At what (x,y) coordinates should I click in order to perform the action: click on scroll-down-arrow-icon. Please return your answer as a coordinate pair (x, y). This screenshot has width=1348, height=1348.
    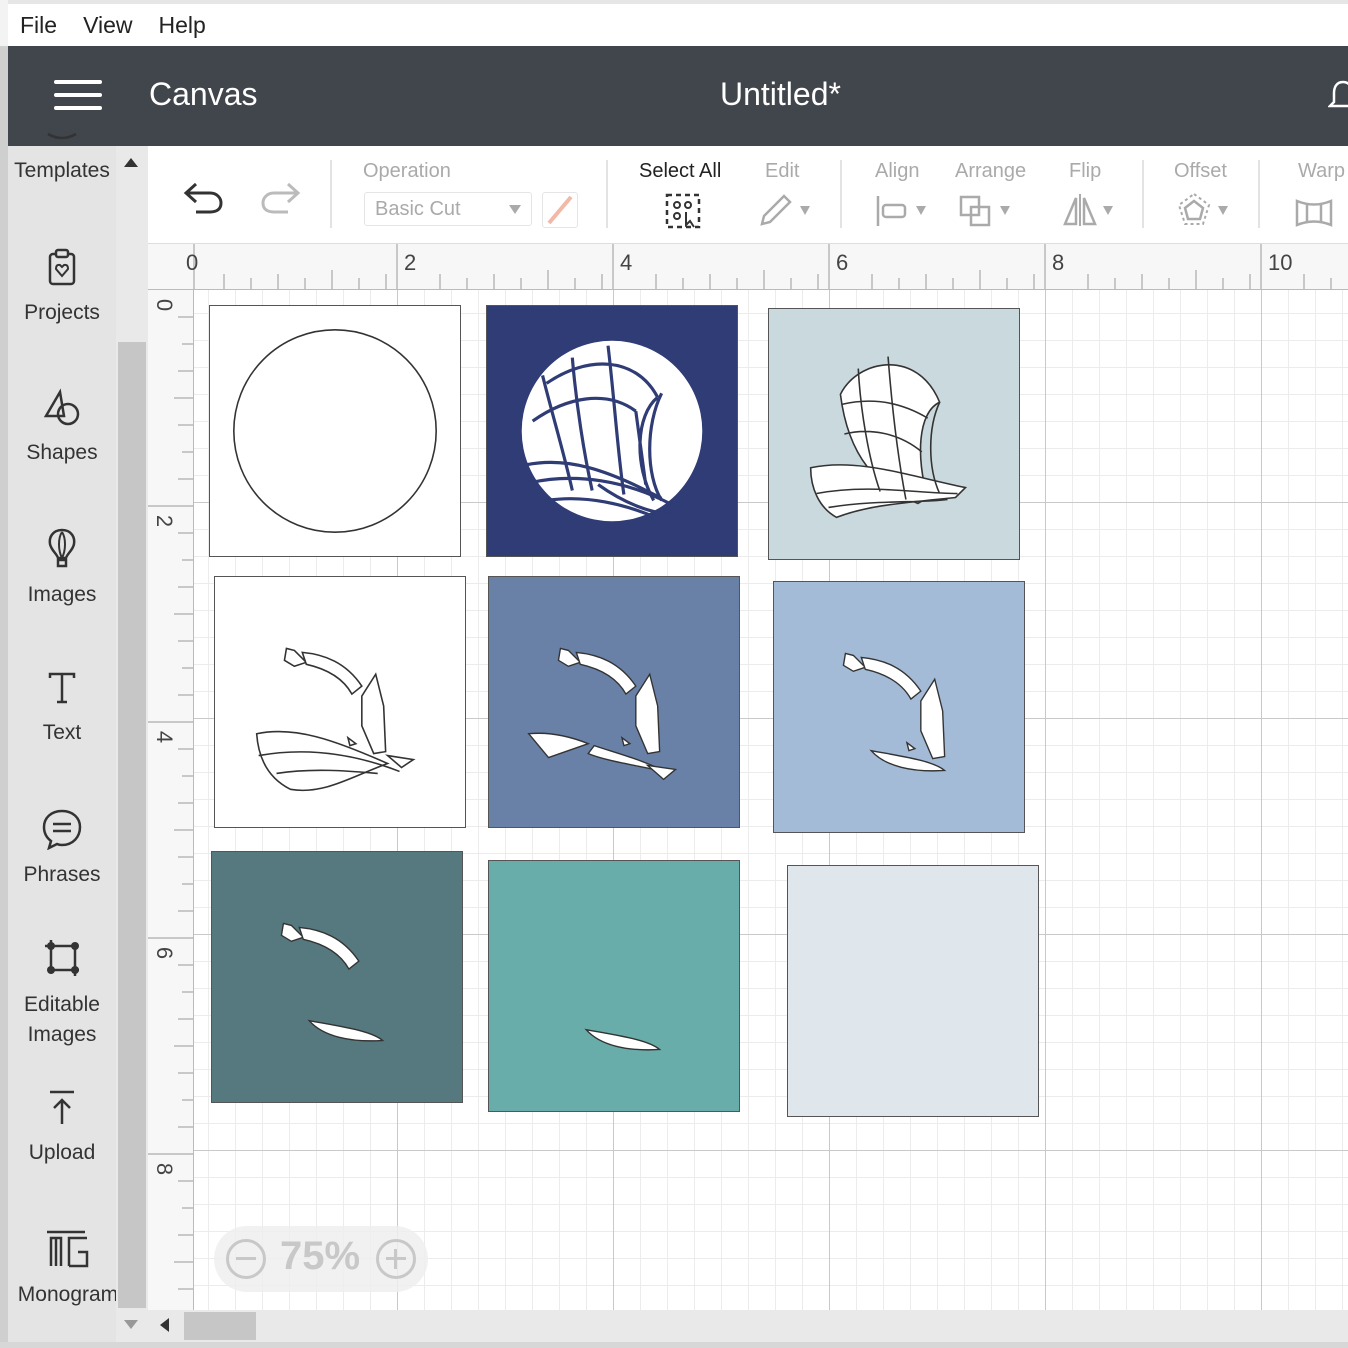
    Looking at the image, I should click on (131, 1324).